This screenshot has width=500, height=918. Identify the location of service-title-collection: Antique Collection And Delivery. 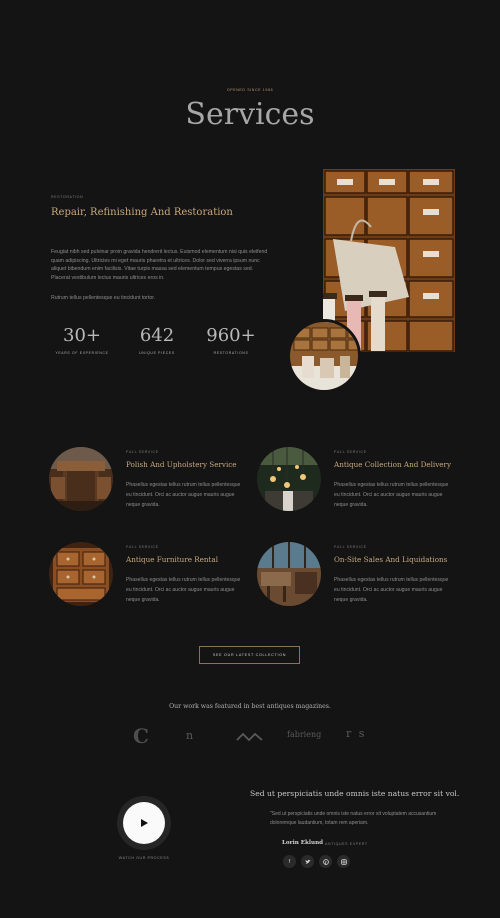
(392, 464).